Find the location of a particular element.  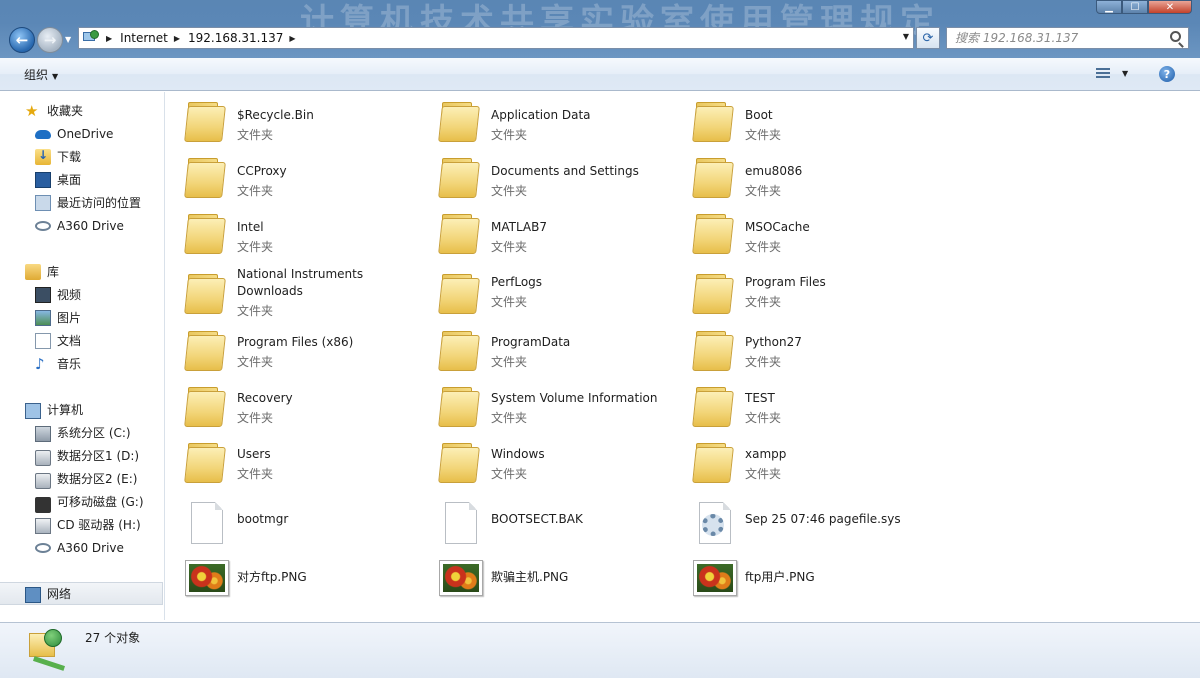

change-view-button: ▼ is located at coordinates (1112, 73).